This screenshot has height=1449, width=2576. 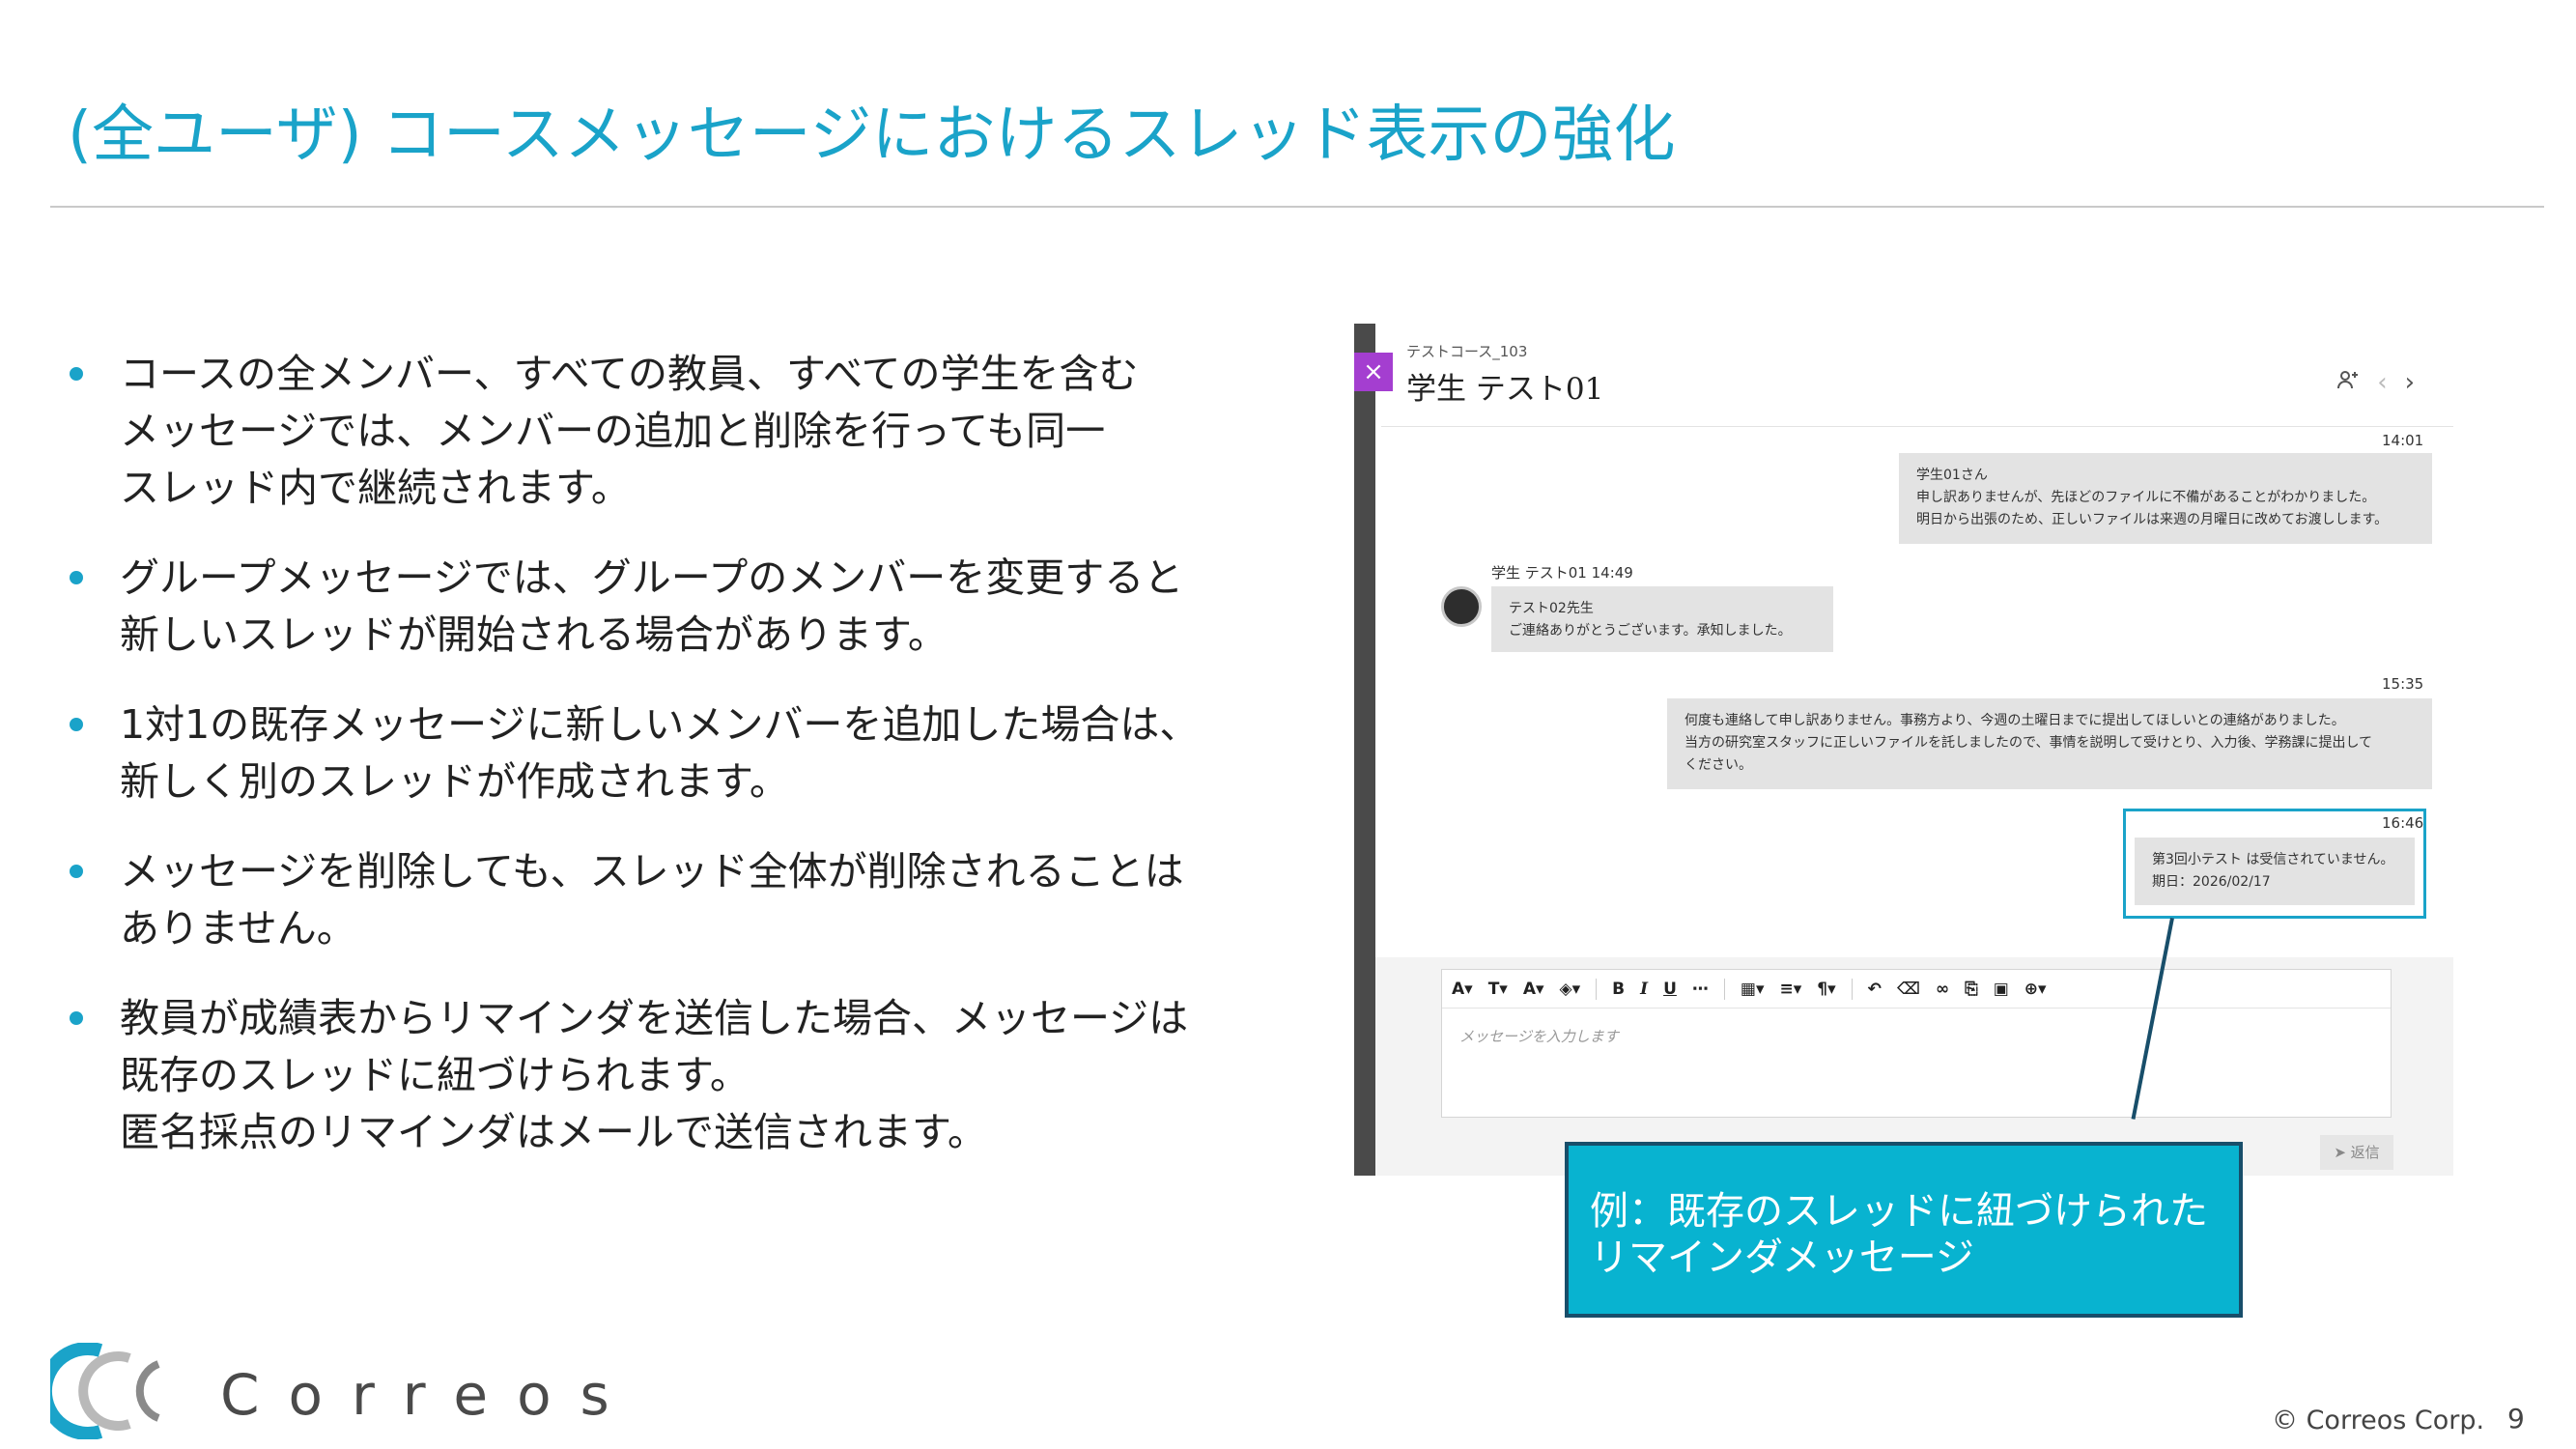 What do you see at coordinates (2378, 1420) in the screenshot?
I see `footer-copyright: © Correos Corp.` at bounding box center [2378, 1420].